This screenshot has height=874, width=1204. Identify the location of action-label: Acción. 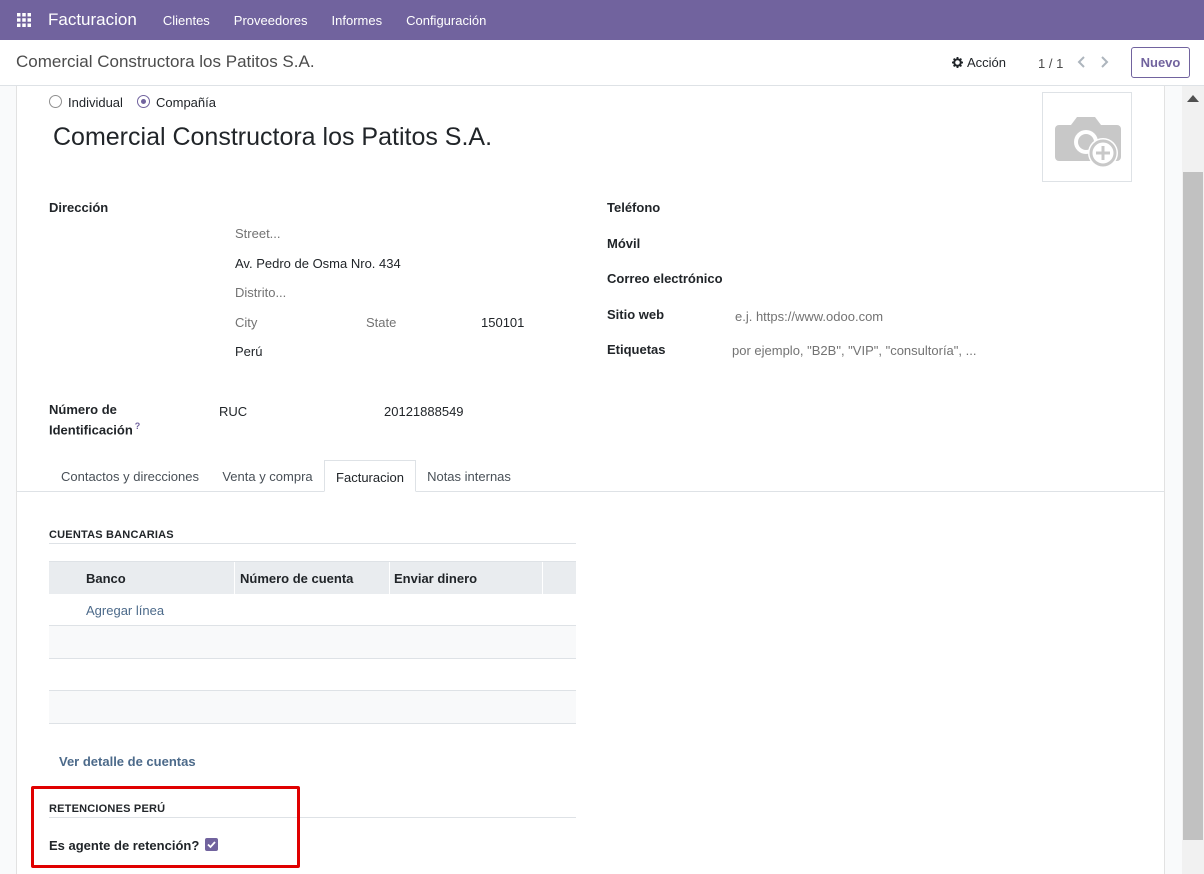
(987, 62).